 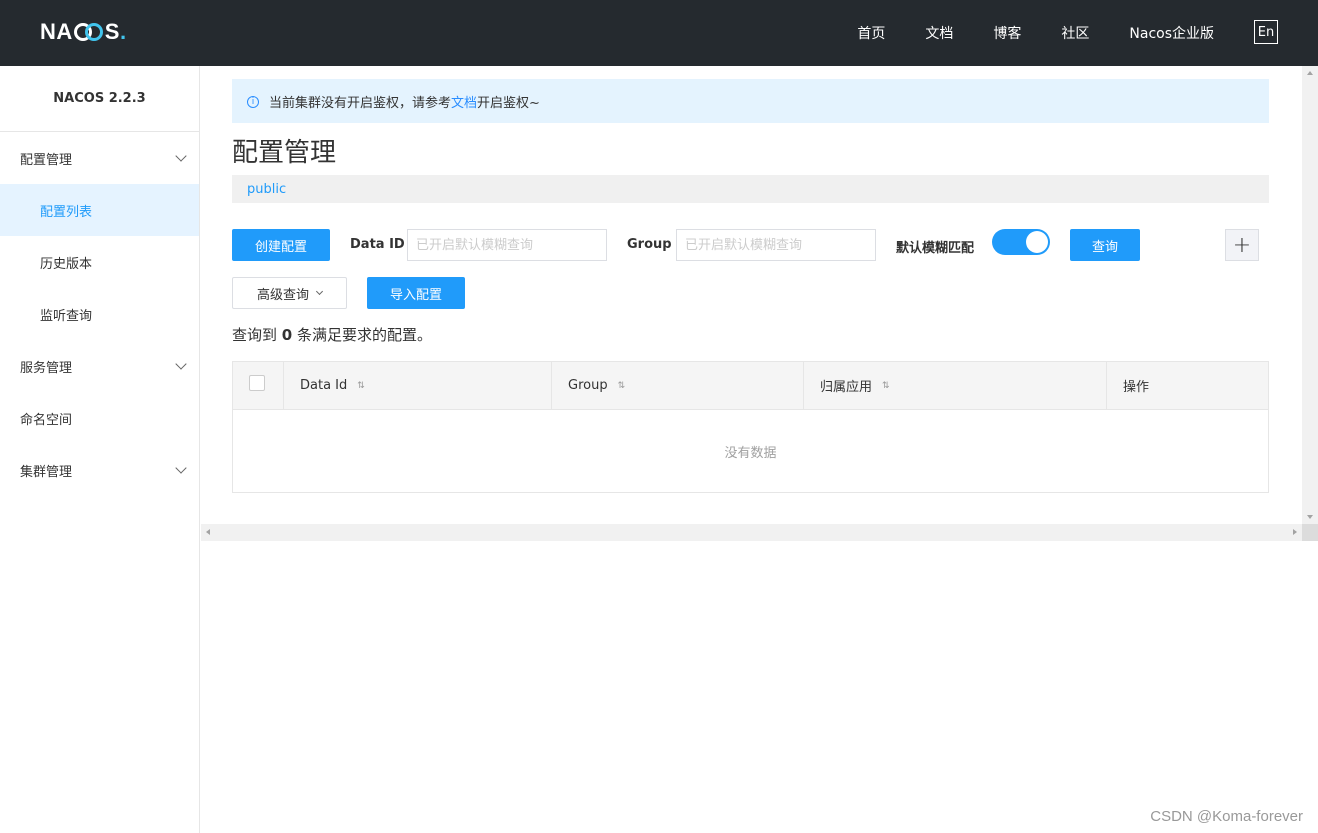 I want to click on import-config-button: 导入配置, so click(x=416, y=293).